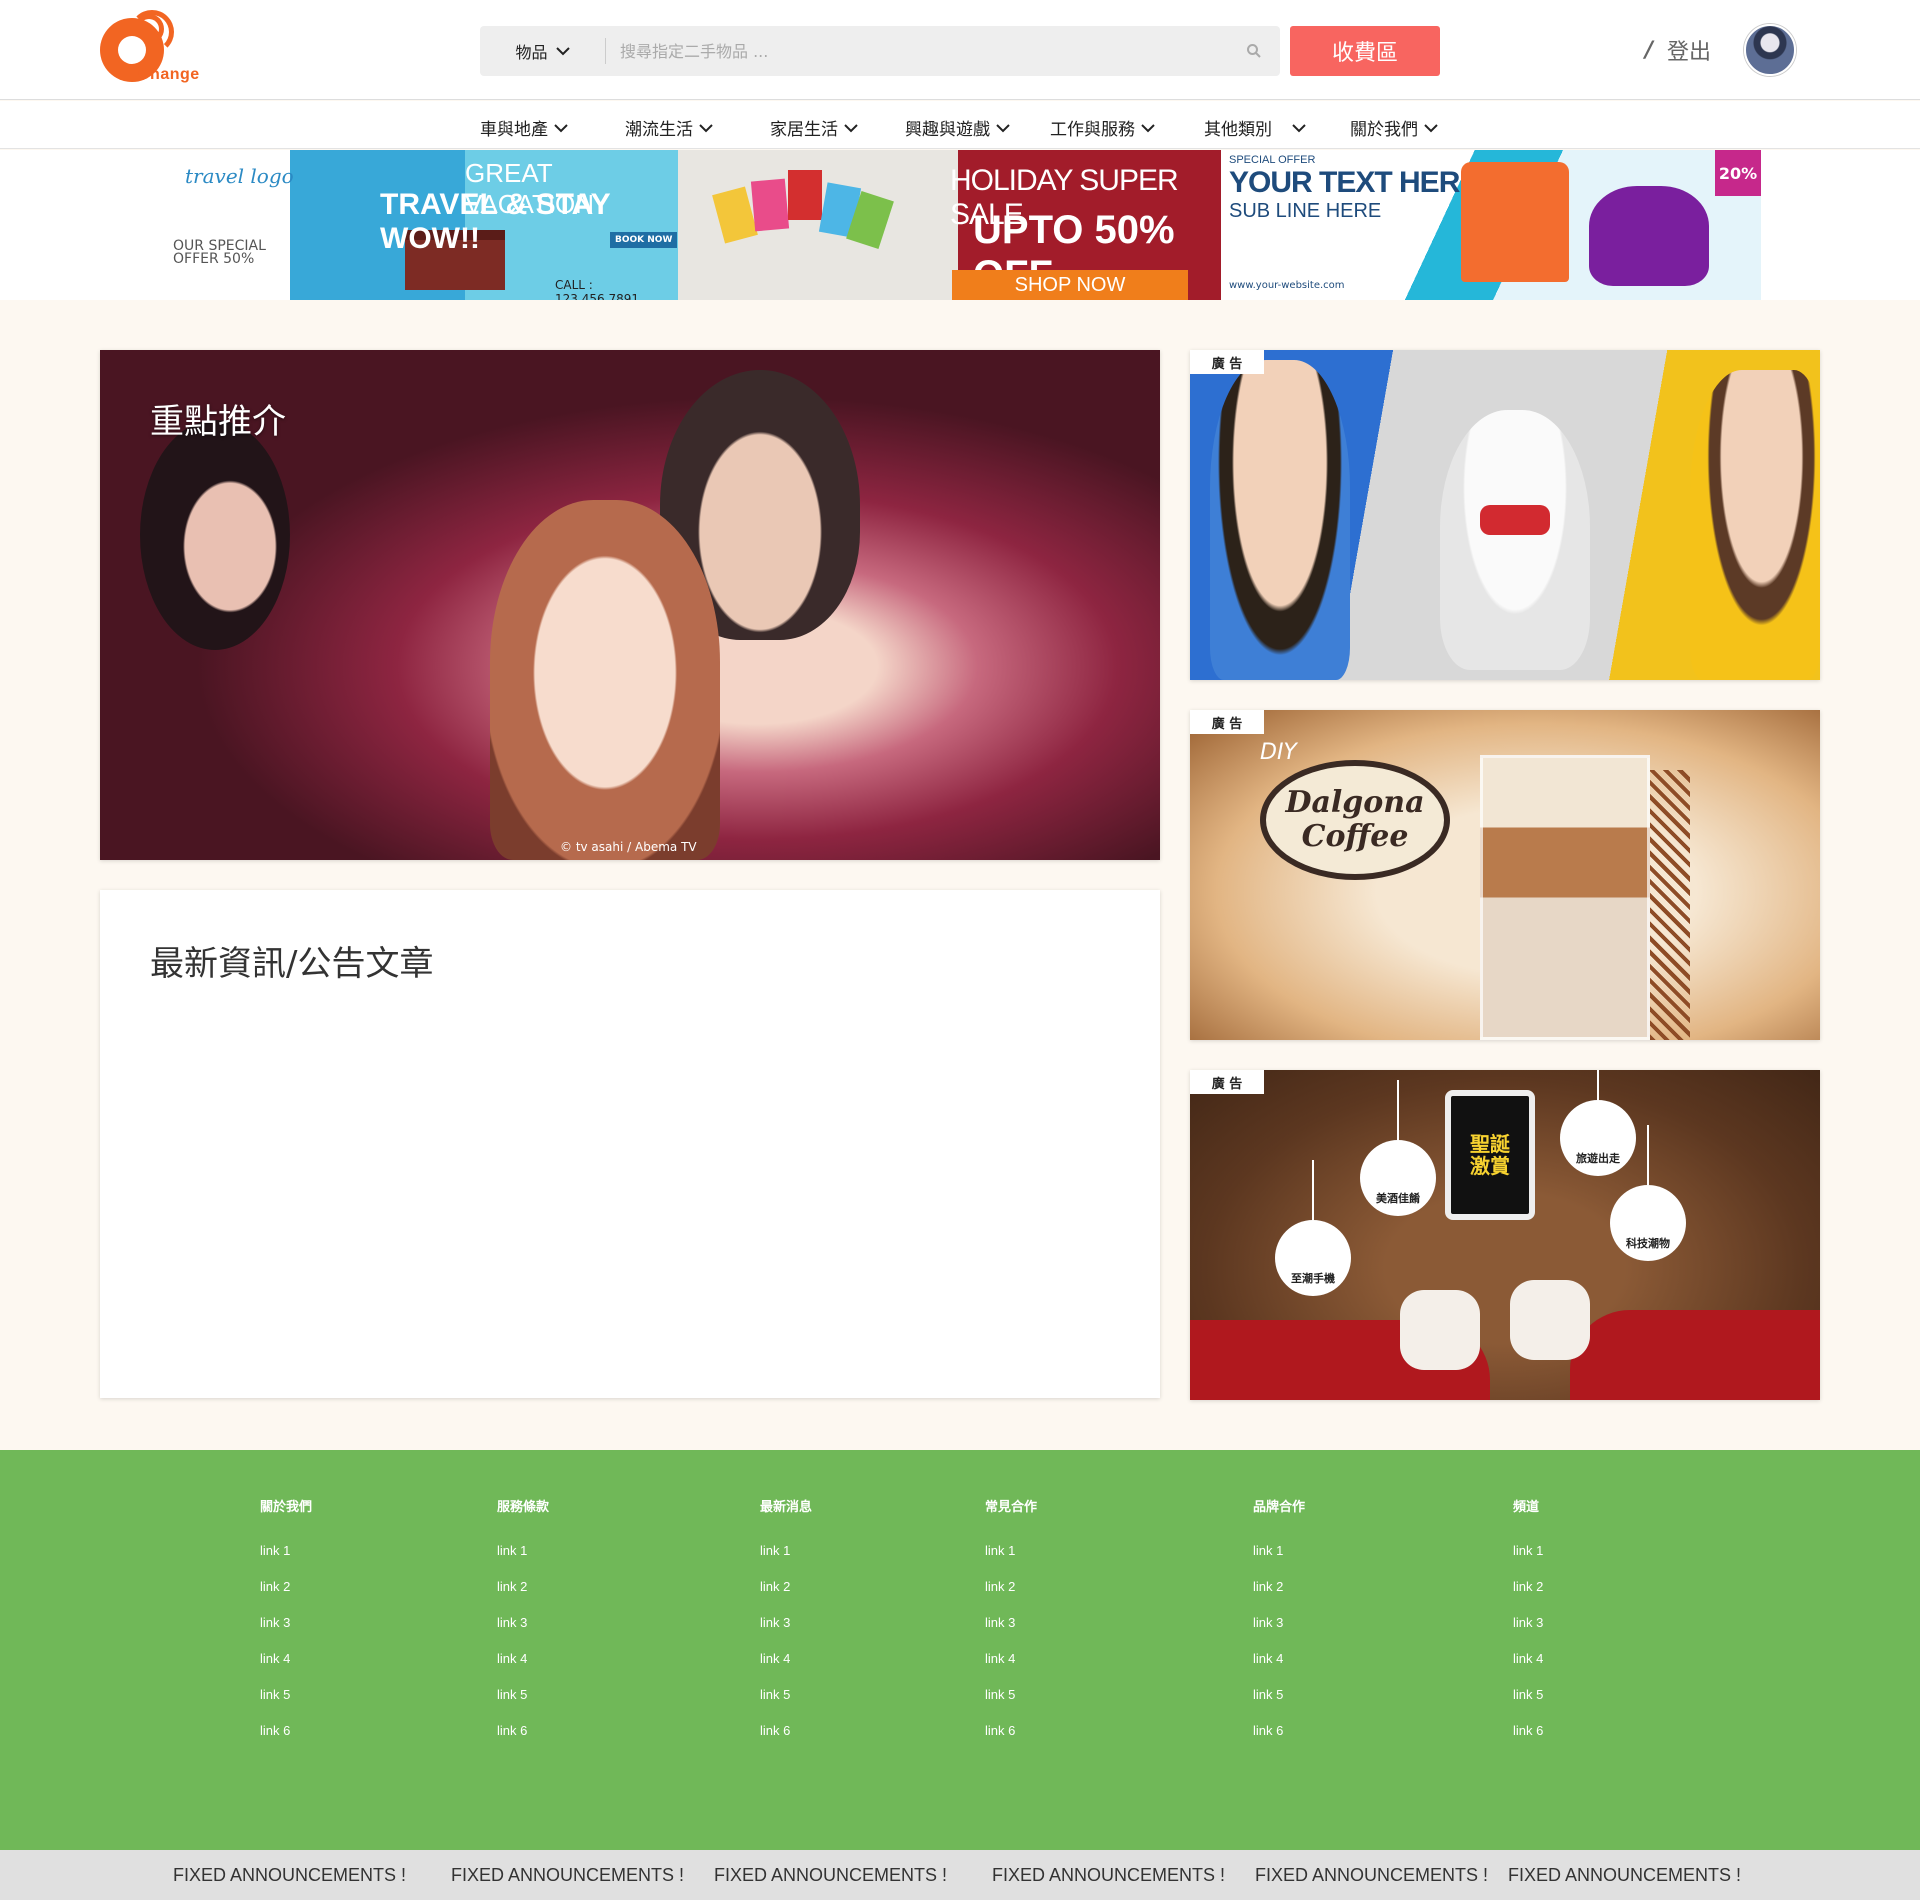 The height and width of the screenshot is (1900, 1920). Describe the element at coordinates (605, 680) in the screenshot. I see `featured-image-person-front` at that location.